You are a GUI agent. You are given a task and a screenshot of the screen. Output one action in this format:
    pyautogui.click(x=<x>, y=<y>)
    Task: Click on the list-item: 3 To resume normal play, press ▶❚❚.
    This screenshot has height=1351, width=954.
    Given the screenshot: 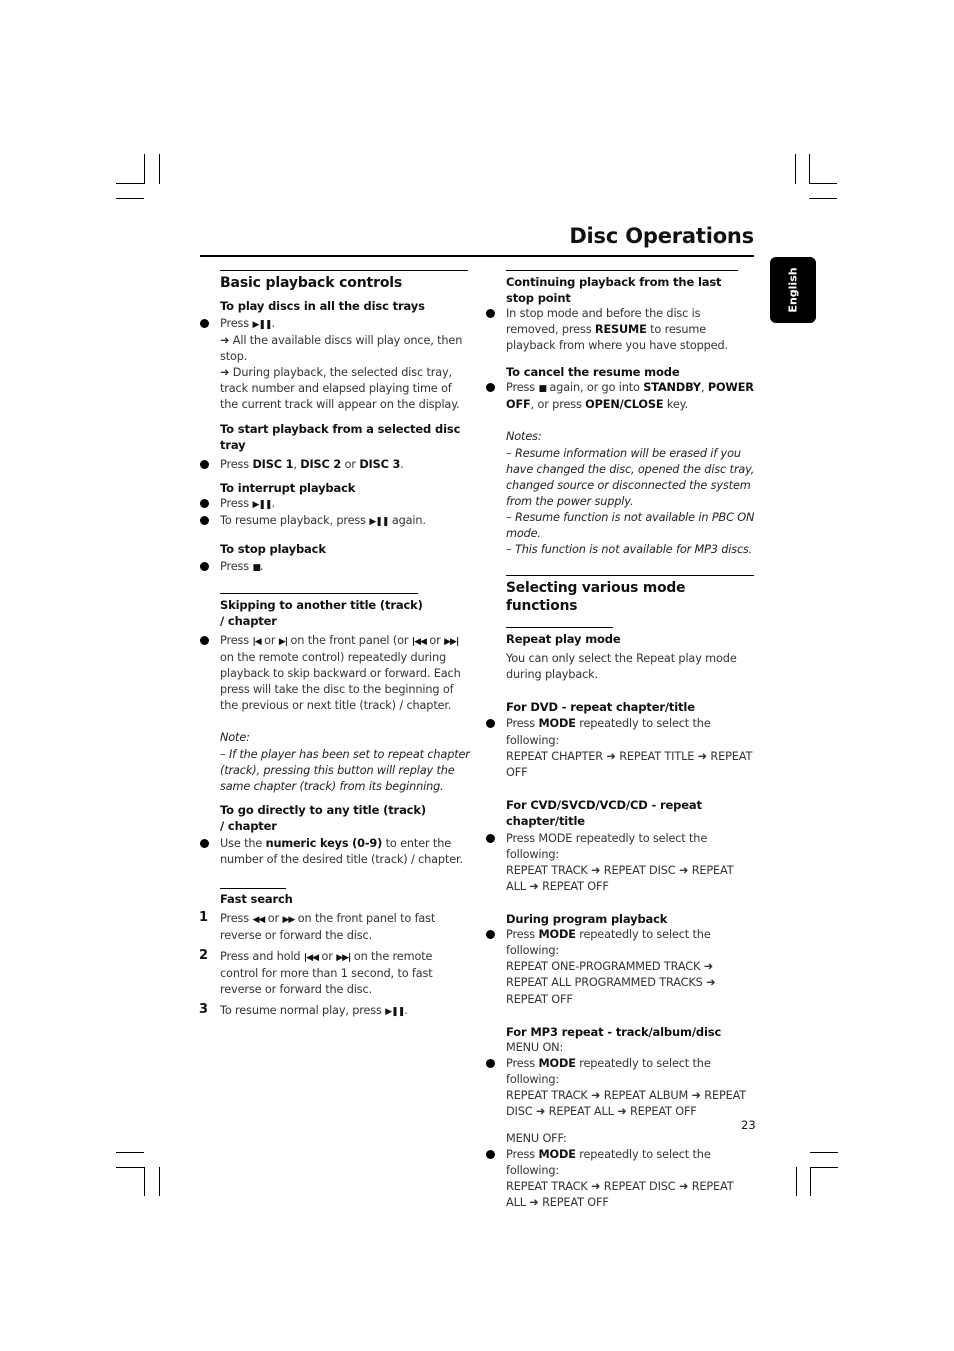 What is the action you would take?
    pyautogui.click(x=303, y=1010)
    